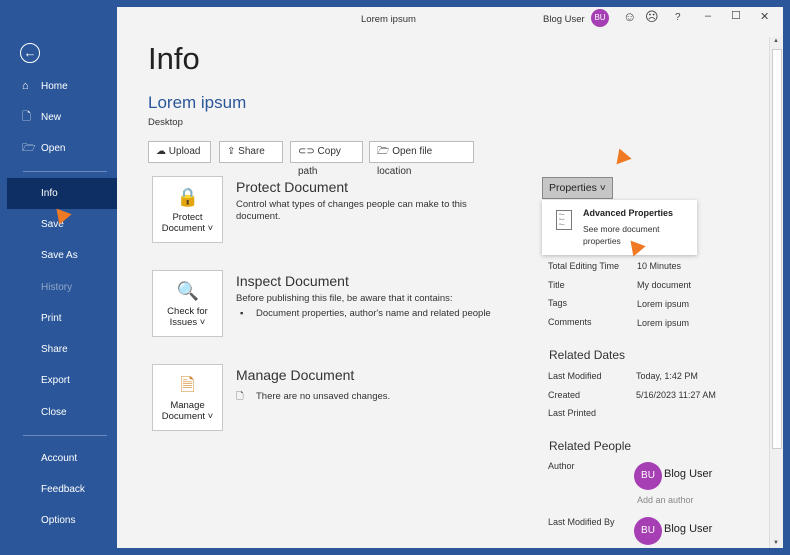 This screenshot has height=555, width=790. What do you see at coordinates (51, 117) in the screenshot?
I see `sidebar-item-label: New` at bounding box center [51, 117].